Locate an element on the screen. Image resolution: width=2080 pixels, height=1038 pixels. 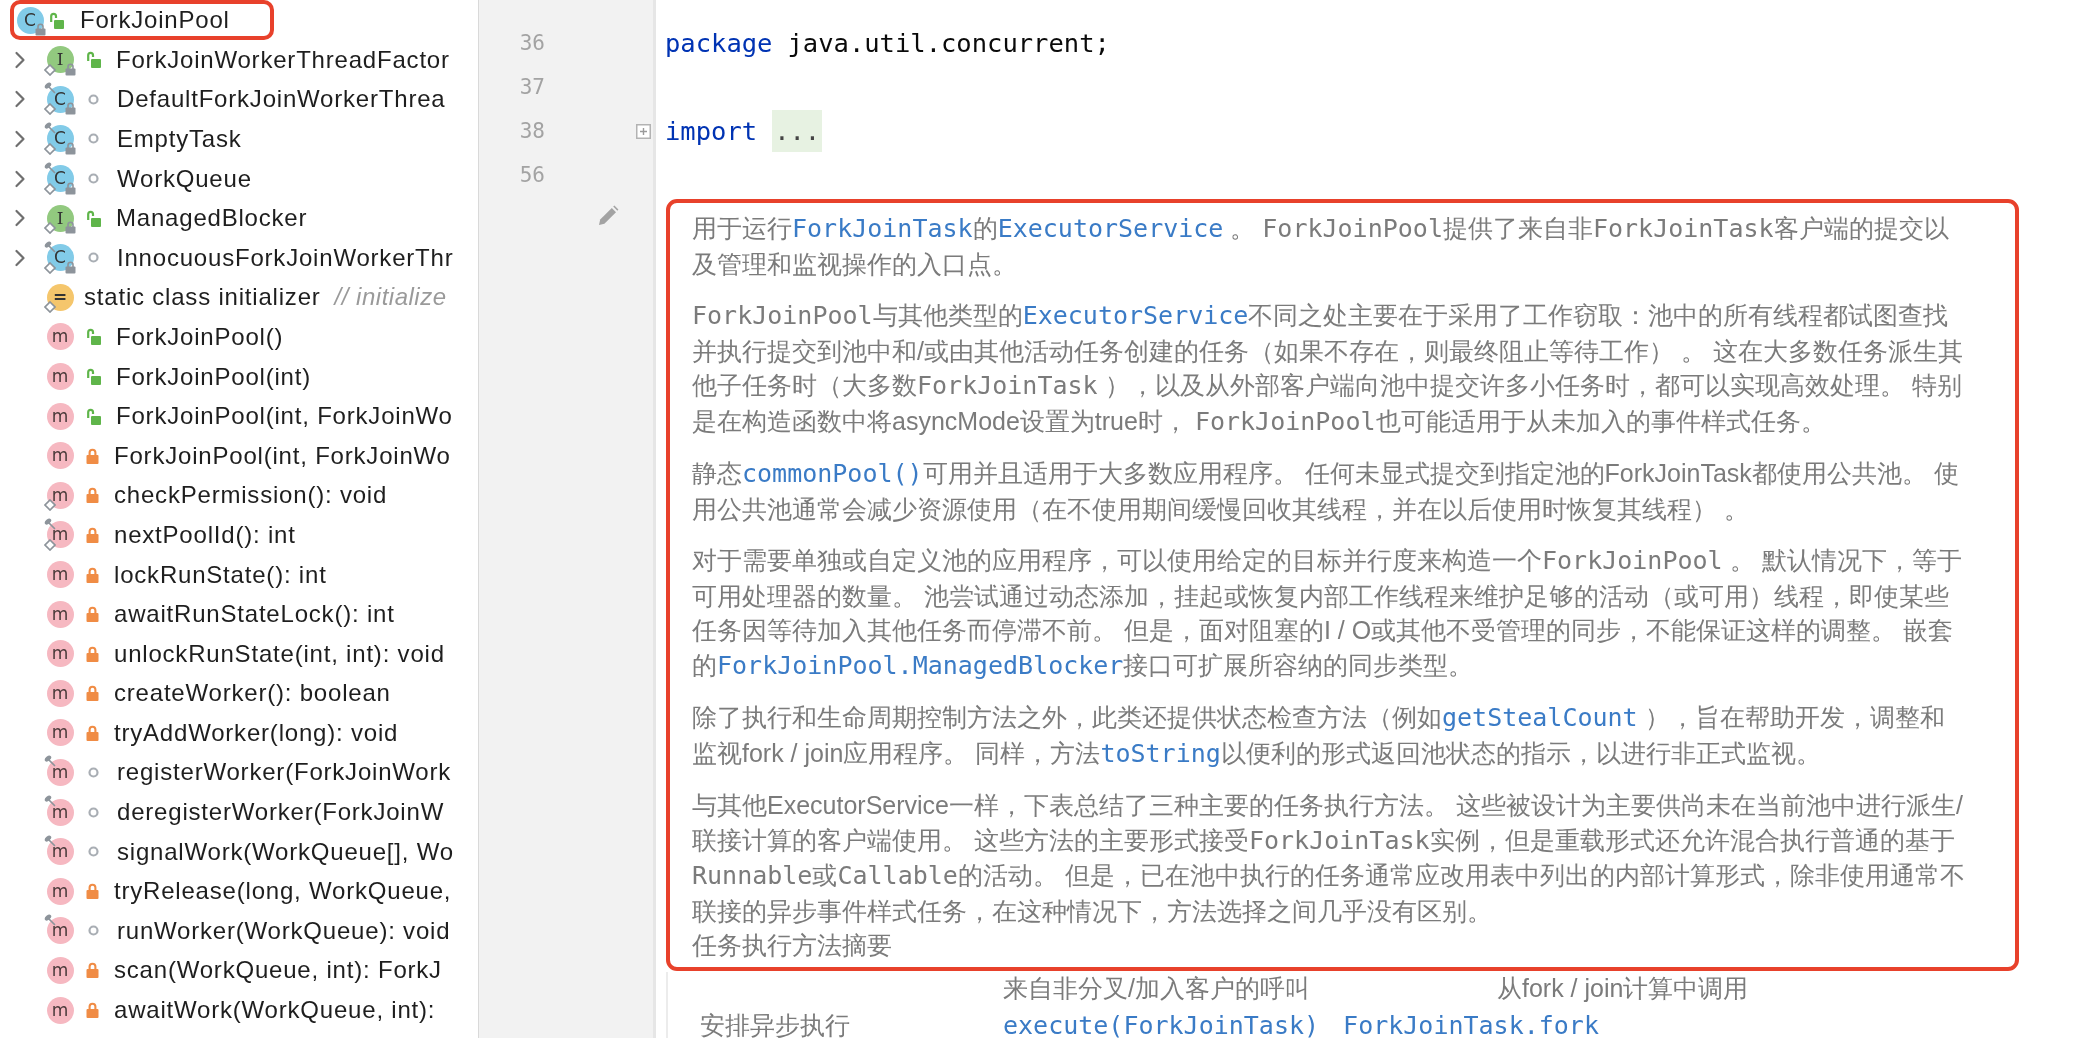
tree-item-label: nextPoolId(): int is located at coordinates (205, 534).